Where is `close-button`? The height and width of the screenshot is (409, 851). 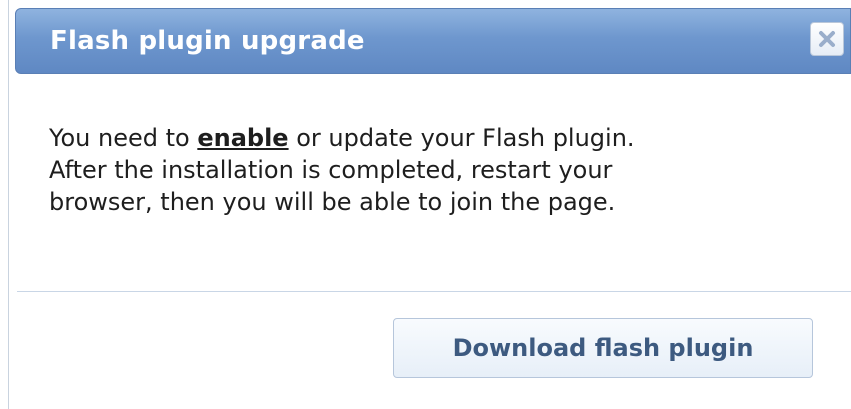 close-button is located at coordinates (827, 39).